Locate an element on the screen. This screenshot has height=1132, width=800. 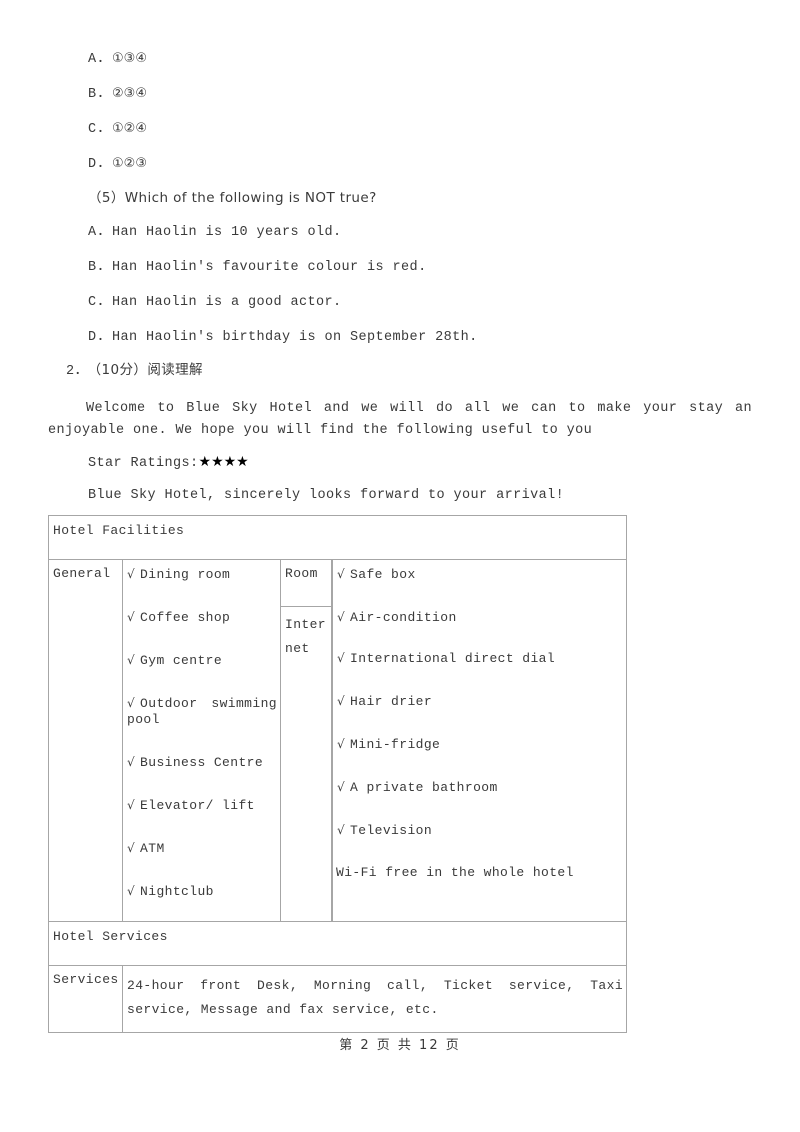
question-2-number: 2． is located at coordinates (77, 371).